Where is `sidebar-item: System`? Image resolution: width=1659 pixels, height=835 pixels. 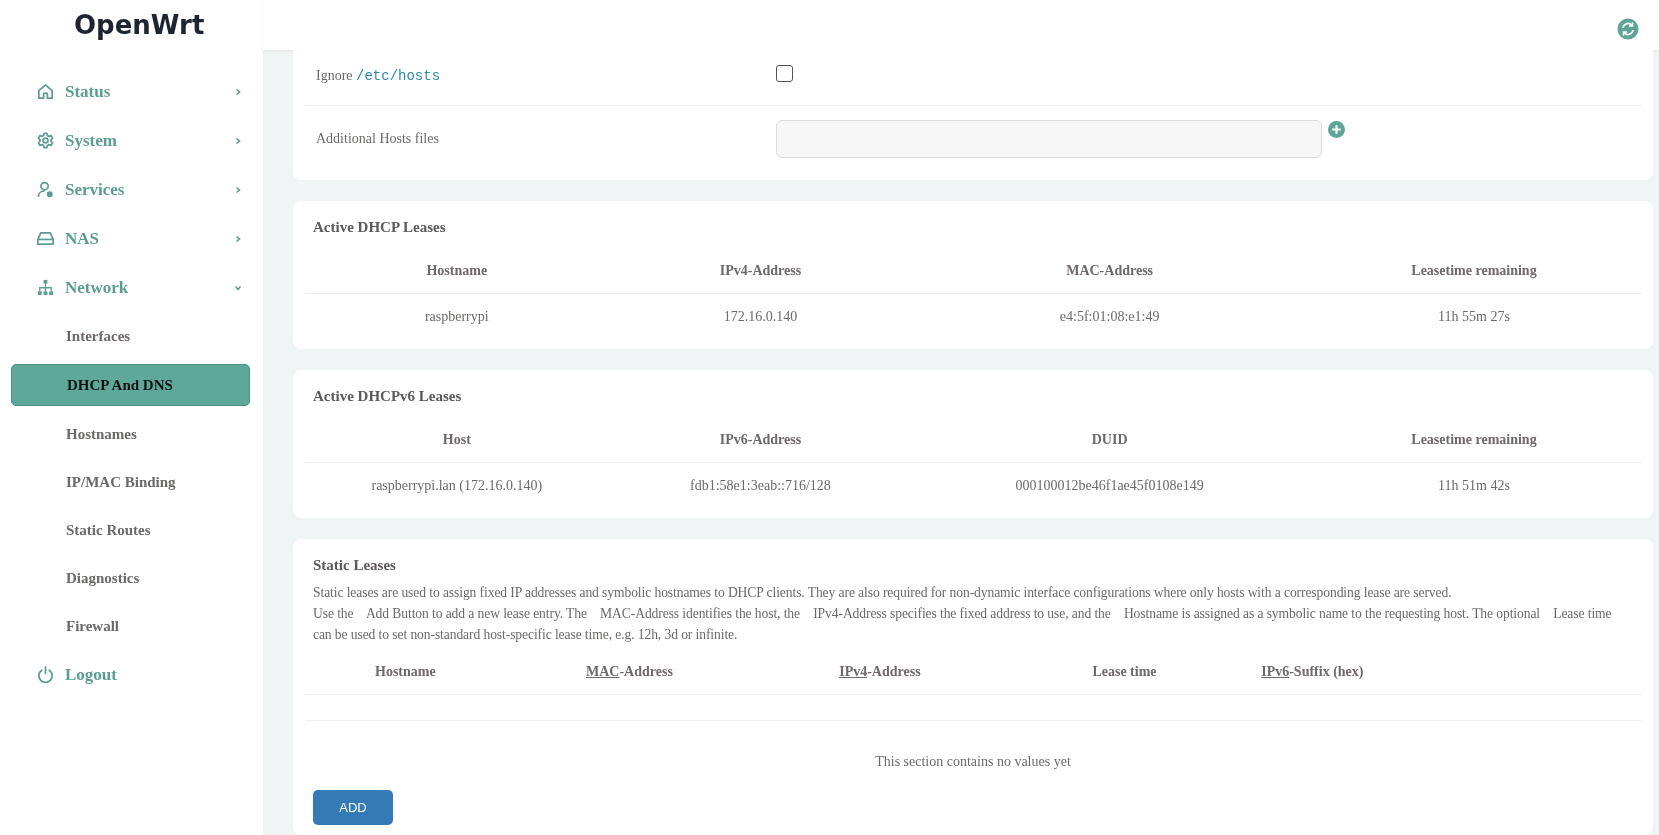 sidebar-item: System is located at coordinates (131, 140).